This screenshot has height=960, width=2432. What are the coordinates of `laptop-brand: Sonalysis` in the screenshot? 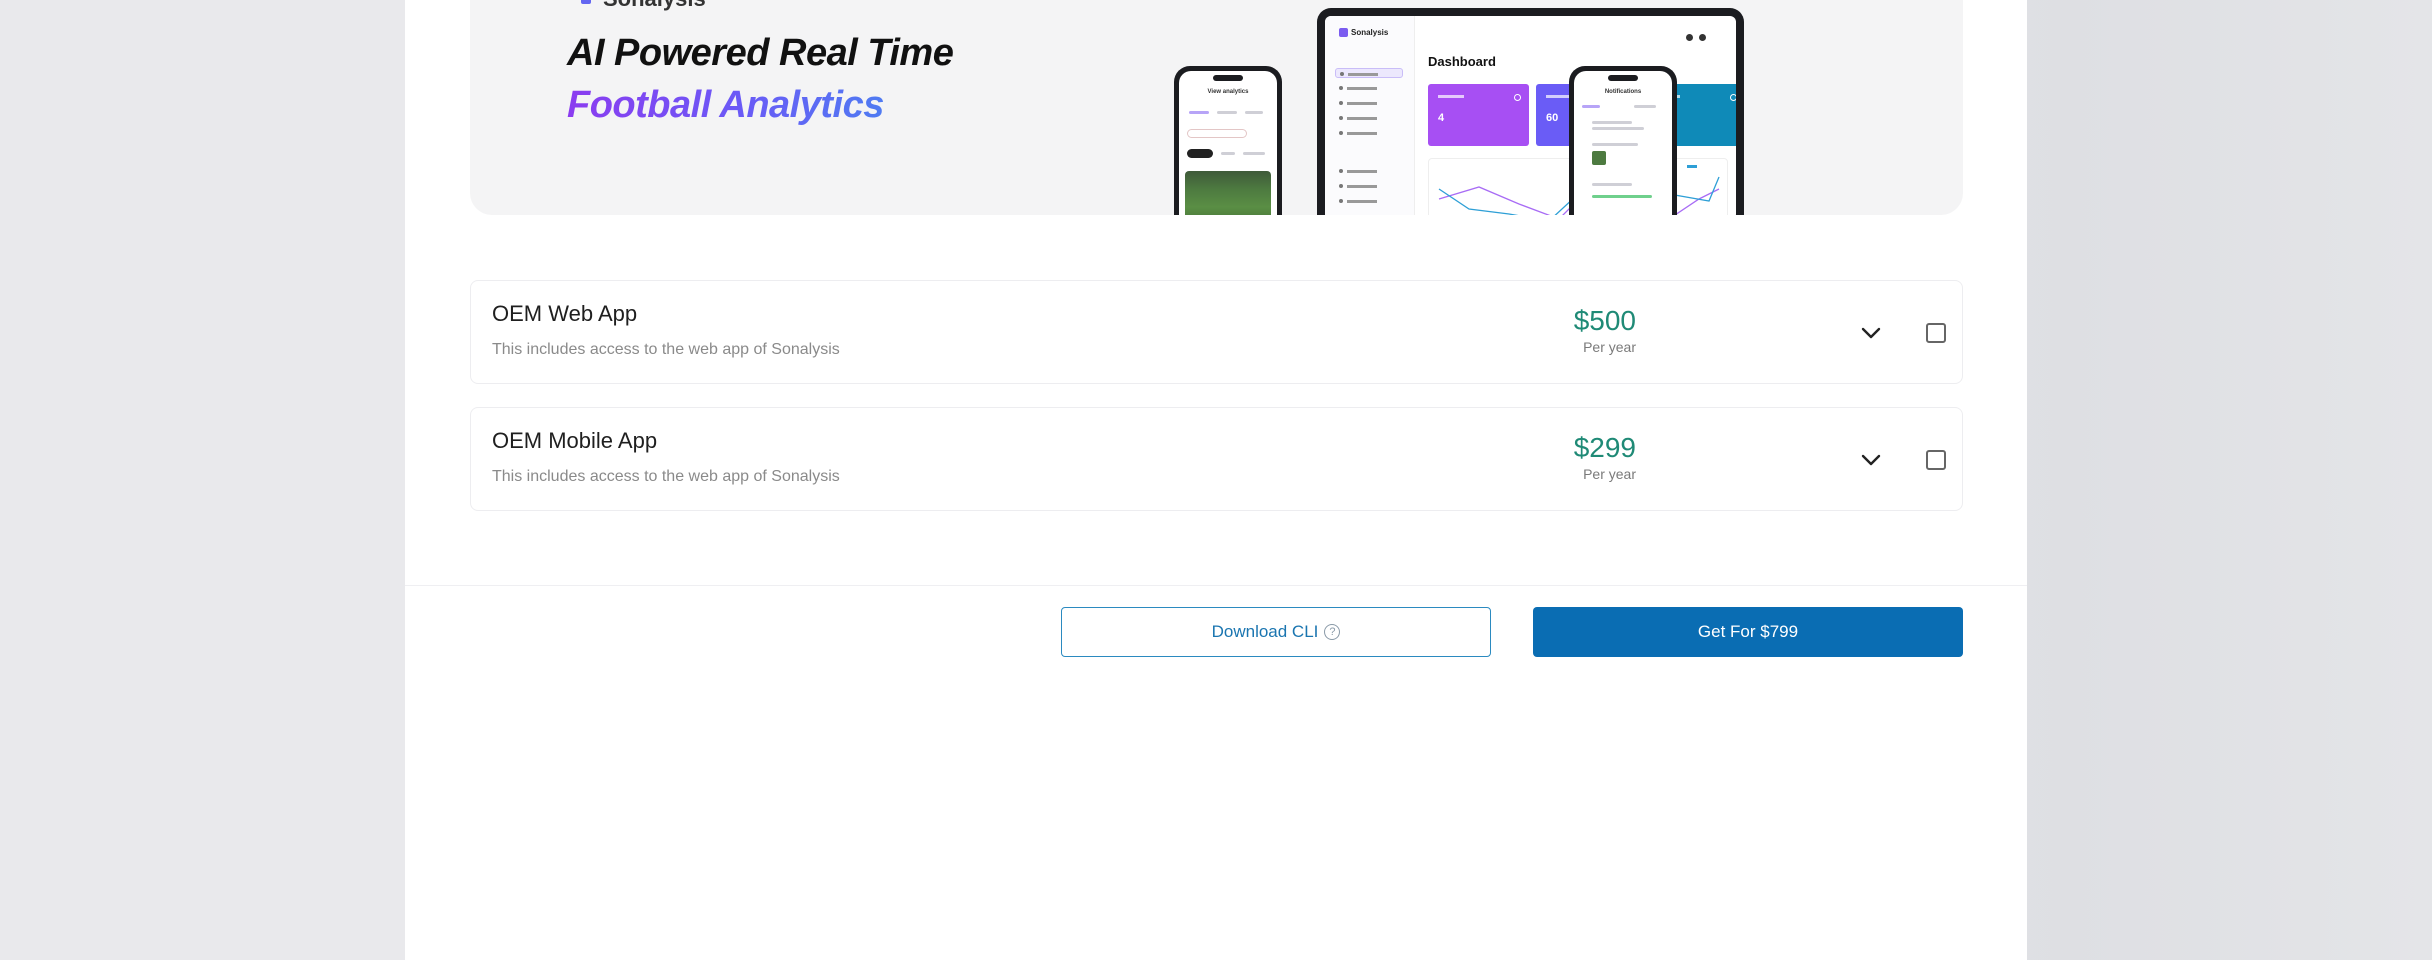 It's located at (1370, 32).